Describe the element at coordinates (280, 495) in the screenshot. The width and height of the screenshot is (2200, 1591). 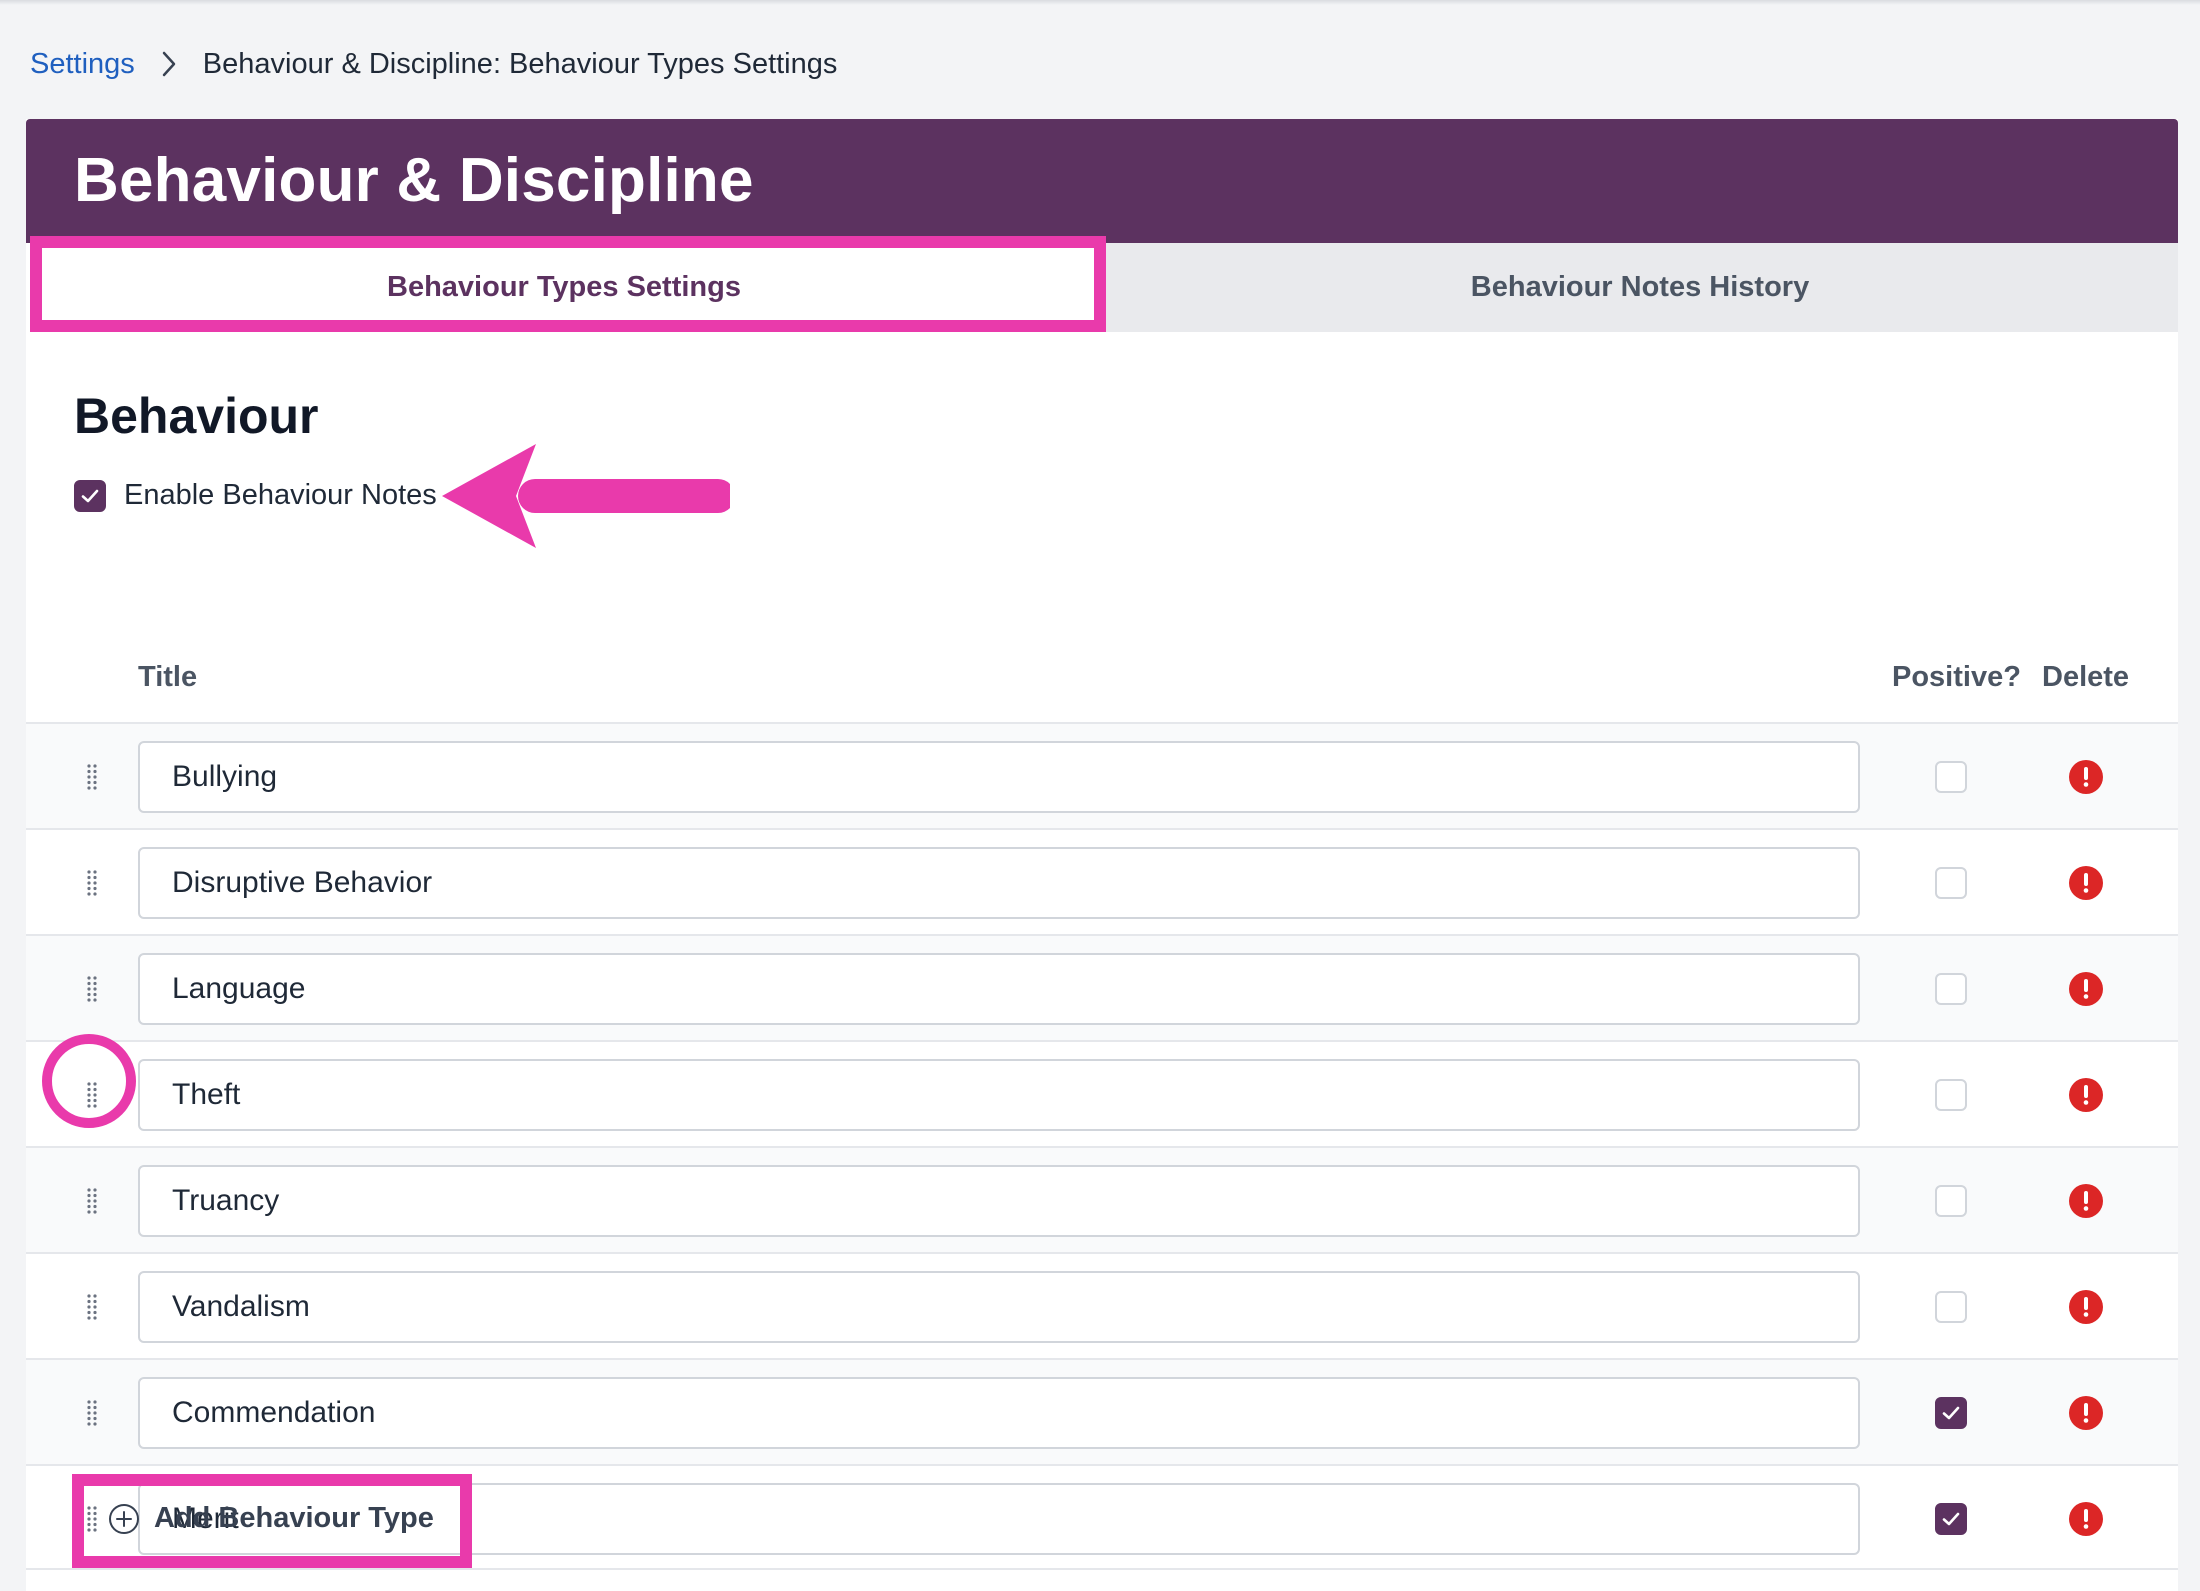
I see `enable-behaviour-notes-label: Enable Behaviour Notes` at that location.